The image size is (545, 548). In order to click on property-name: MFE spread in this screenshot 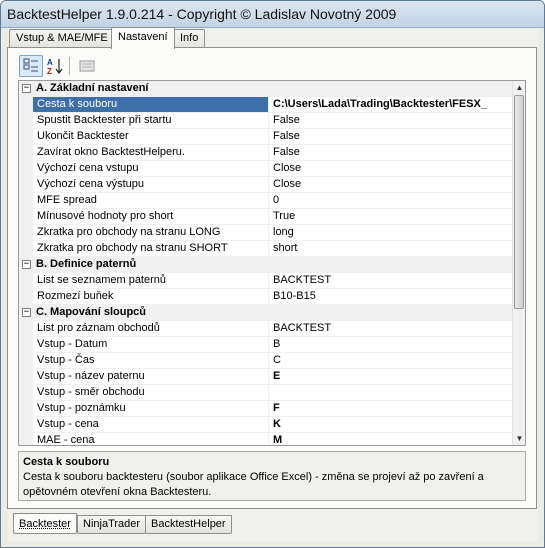, I will do `click(151, 201)`.